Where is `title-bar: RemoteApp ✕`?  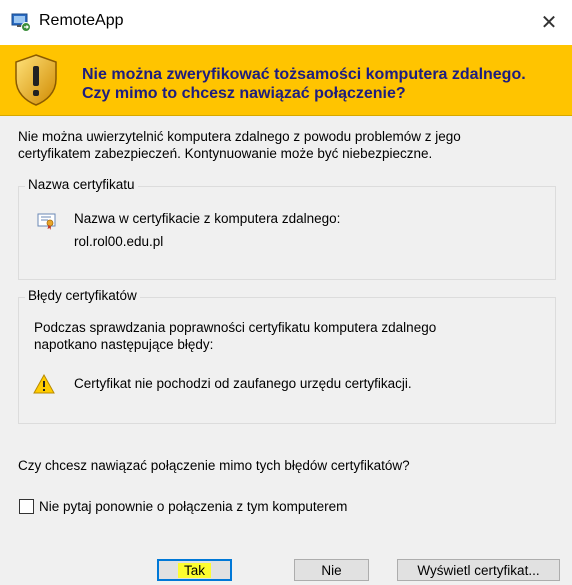
title-bar: RemoteApp ✕ is located at coordinates (286, 22).